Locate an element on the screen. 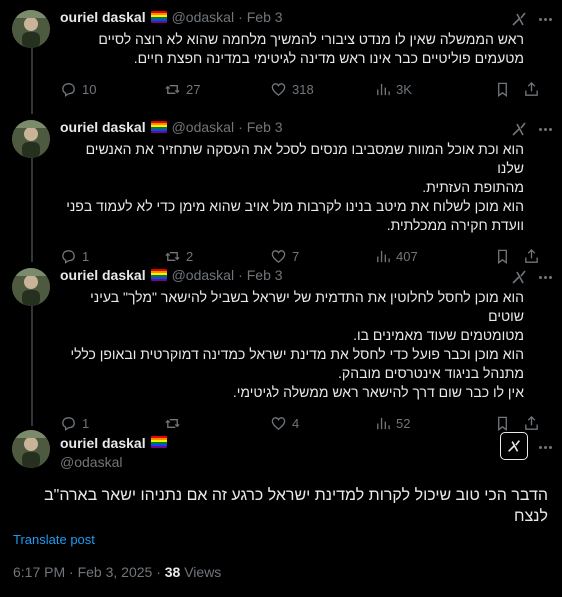 This screenshot has height=597, width=562. views-count: 3K is located at coordinates (404, 89).